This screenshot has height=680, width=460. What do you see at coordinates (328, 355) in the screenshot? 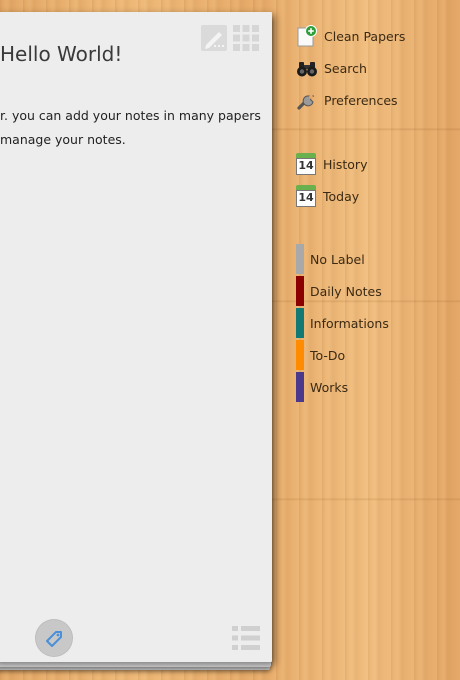
I see `label-name: To-Do` at bounding box center [328, 355].